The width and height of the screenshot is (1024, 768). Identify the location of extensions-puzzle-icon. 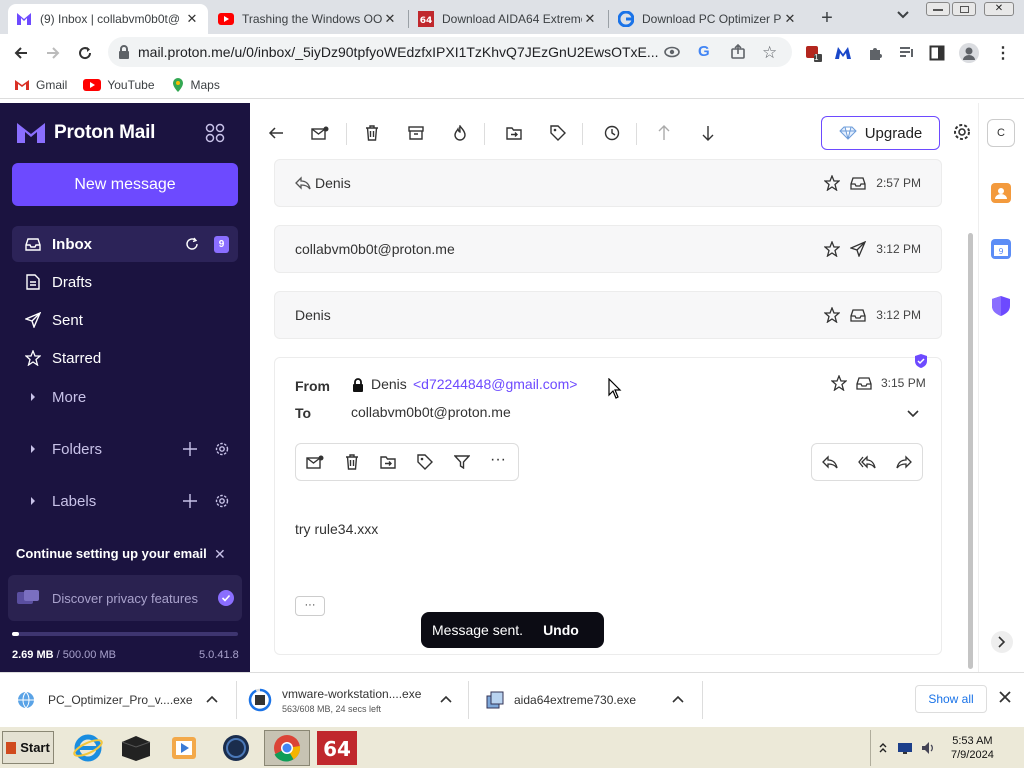
(875, 53).